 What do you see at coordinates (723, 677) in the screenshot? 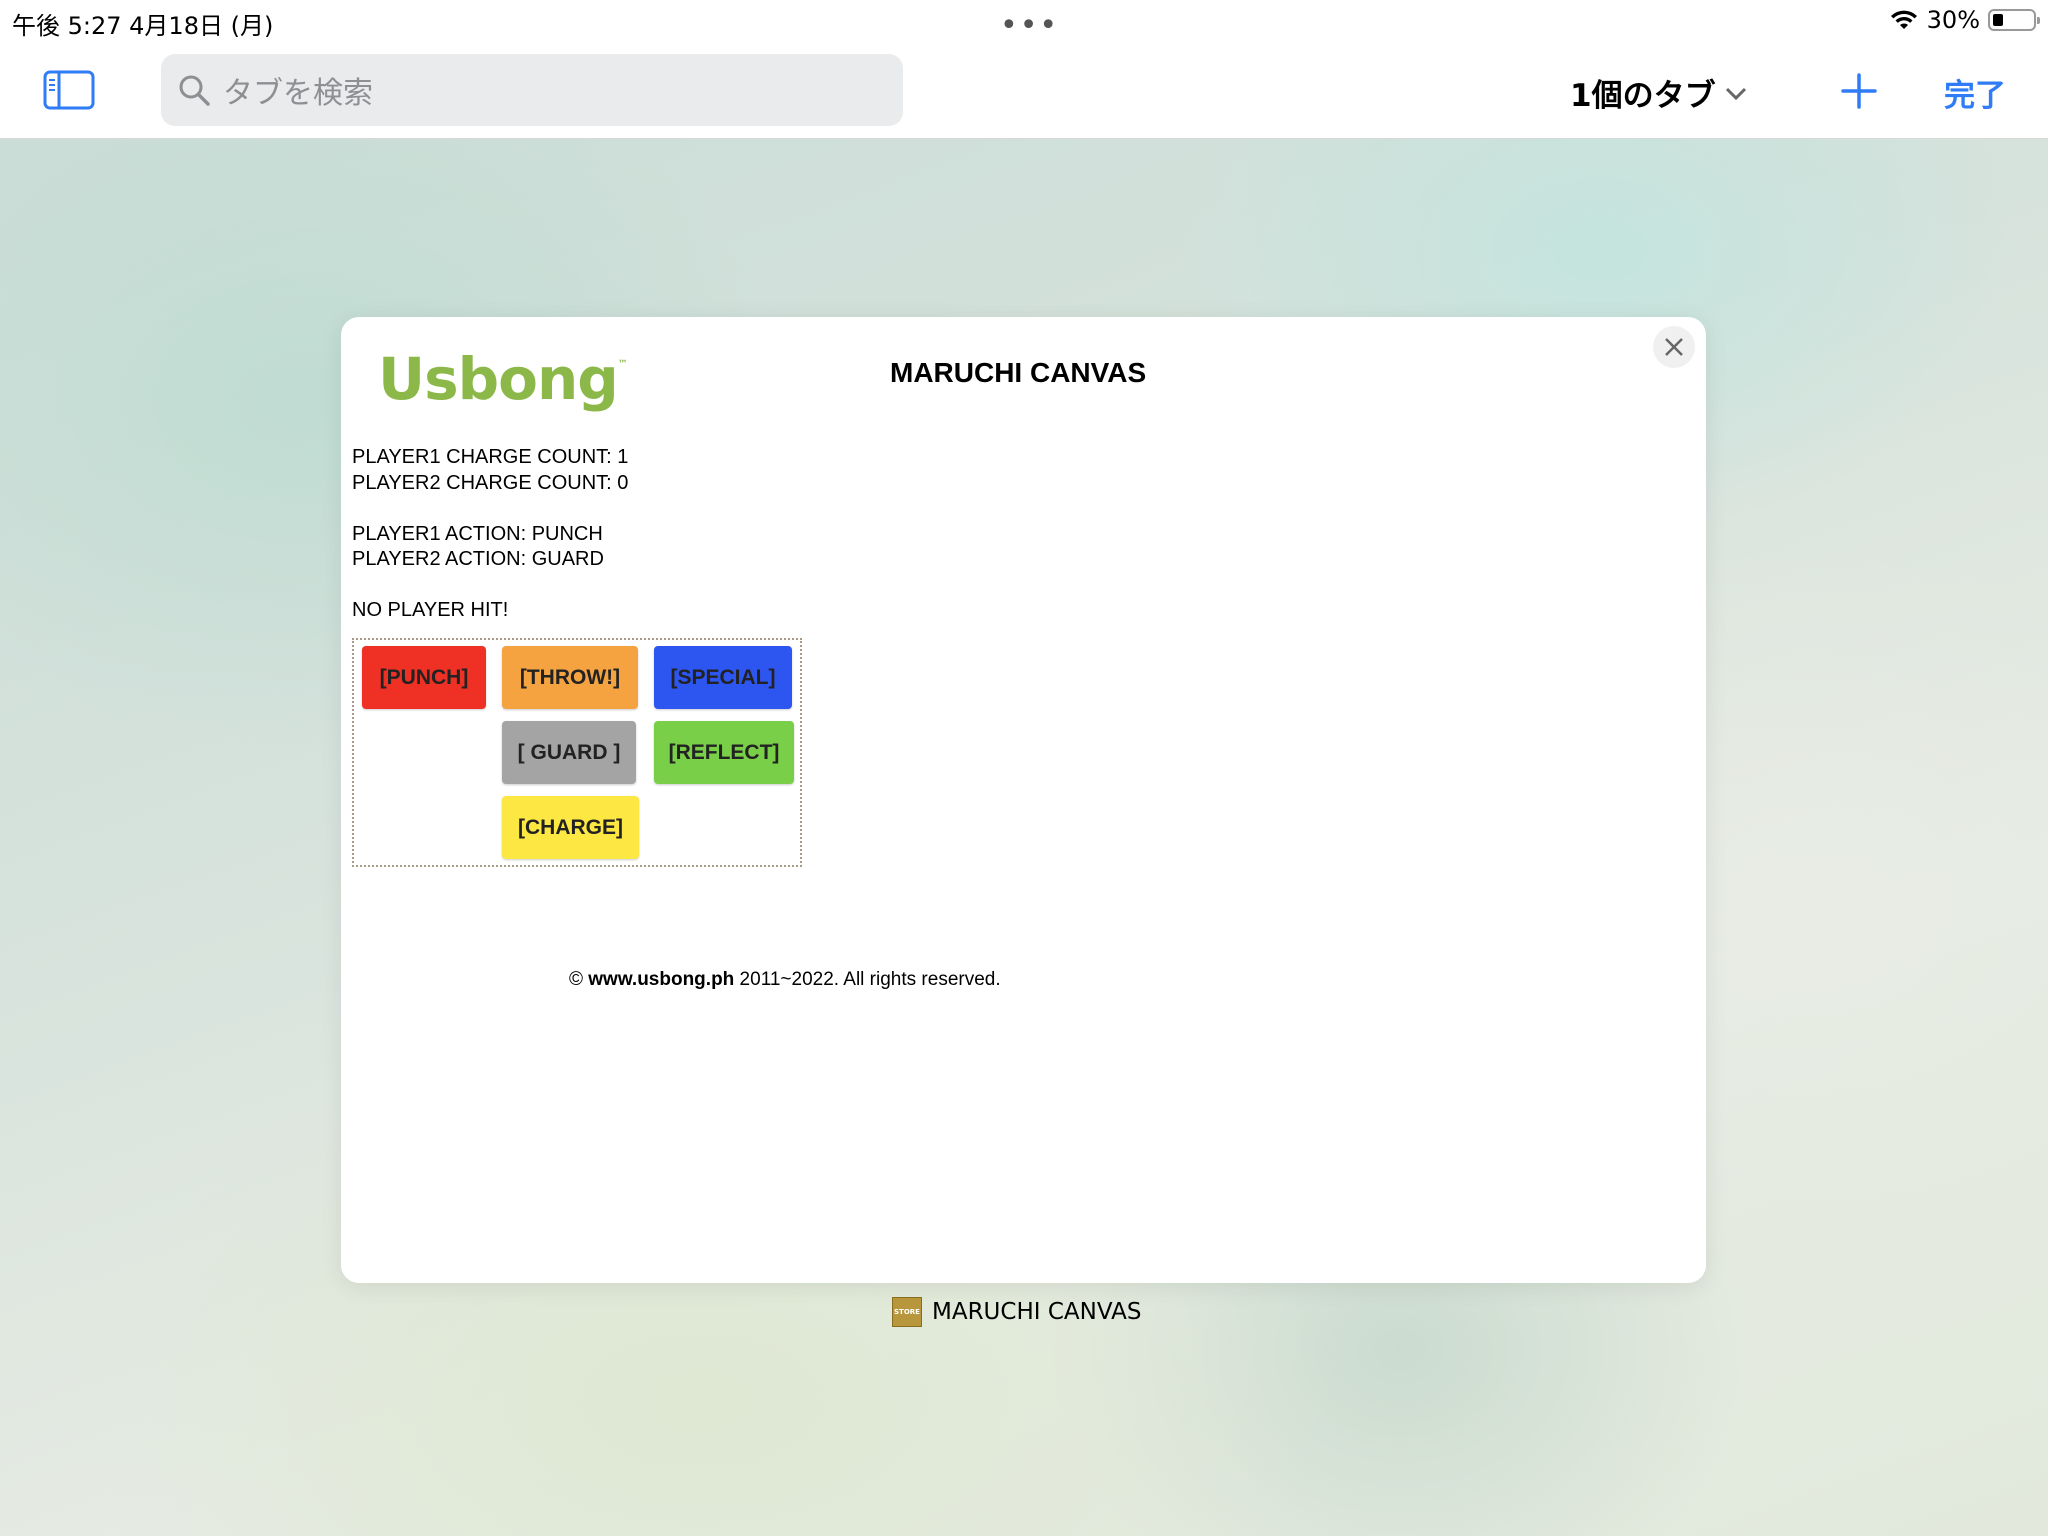
I see `special-button: [SPECIAL]` at bounding box center [723, 677].